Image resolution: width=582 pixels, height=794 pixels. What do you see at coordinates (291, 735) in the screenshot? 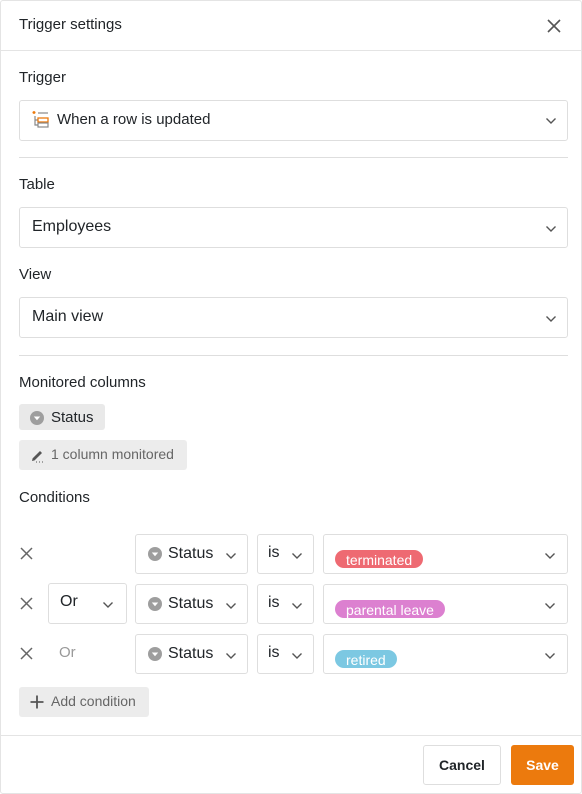
I see `footer-divider` at bounding box center [291, 735].